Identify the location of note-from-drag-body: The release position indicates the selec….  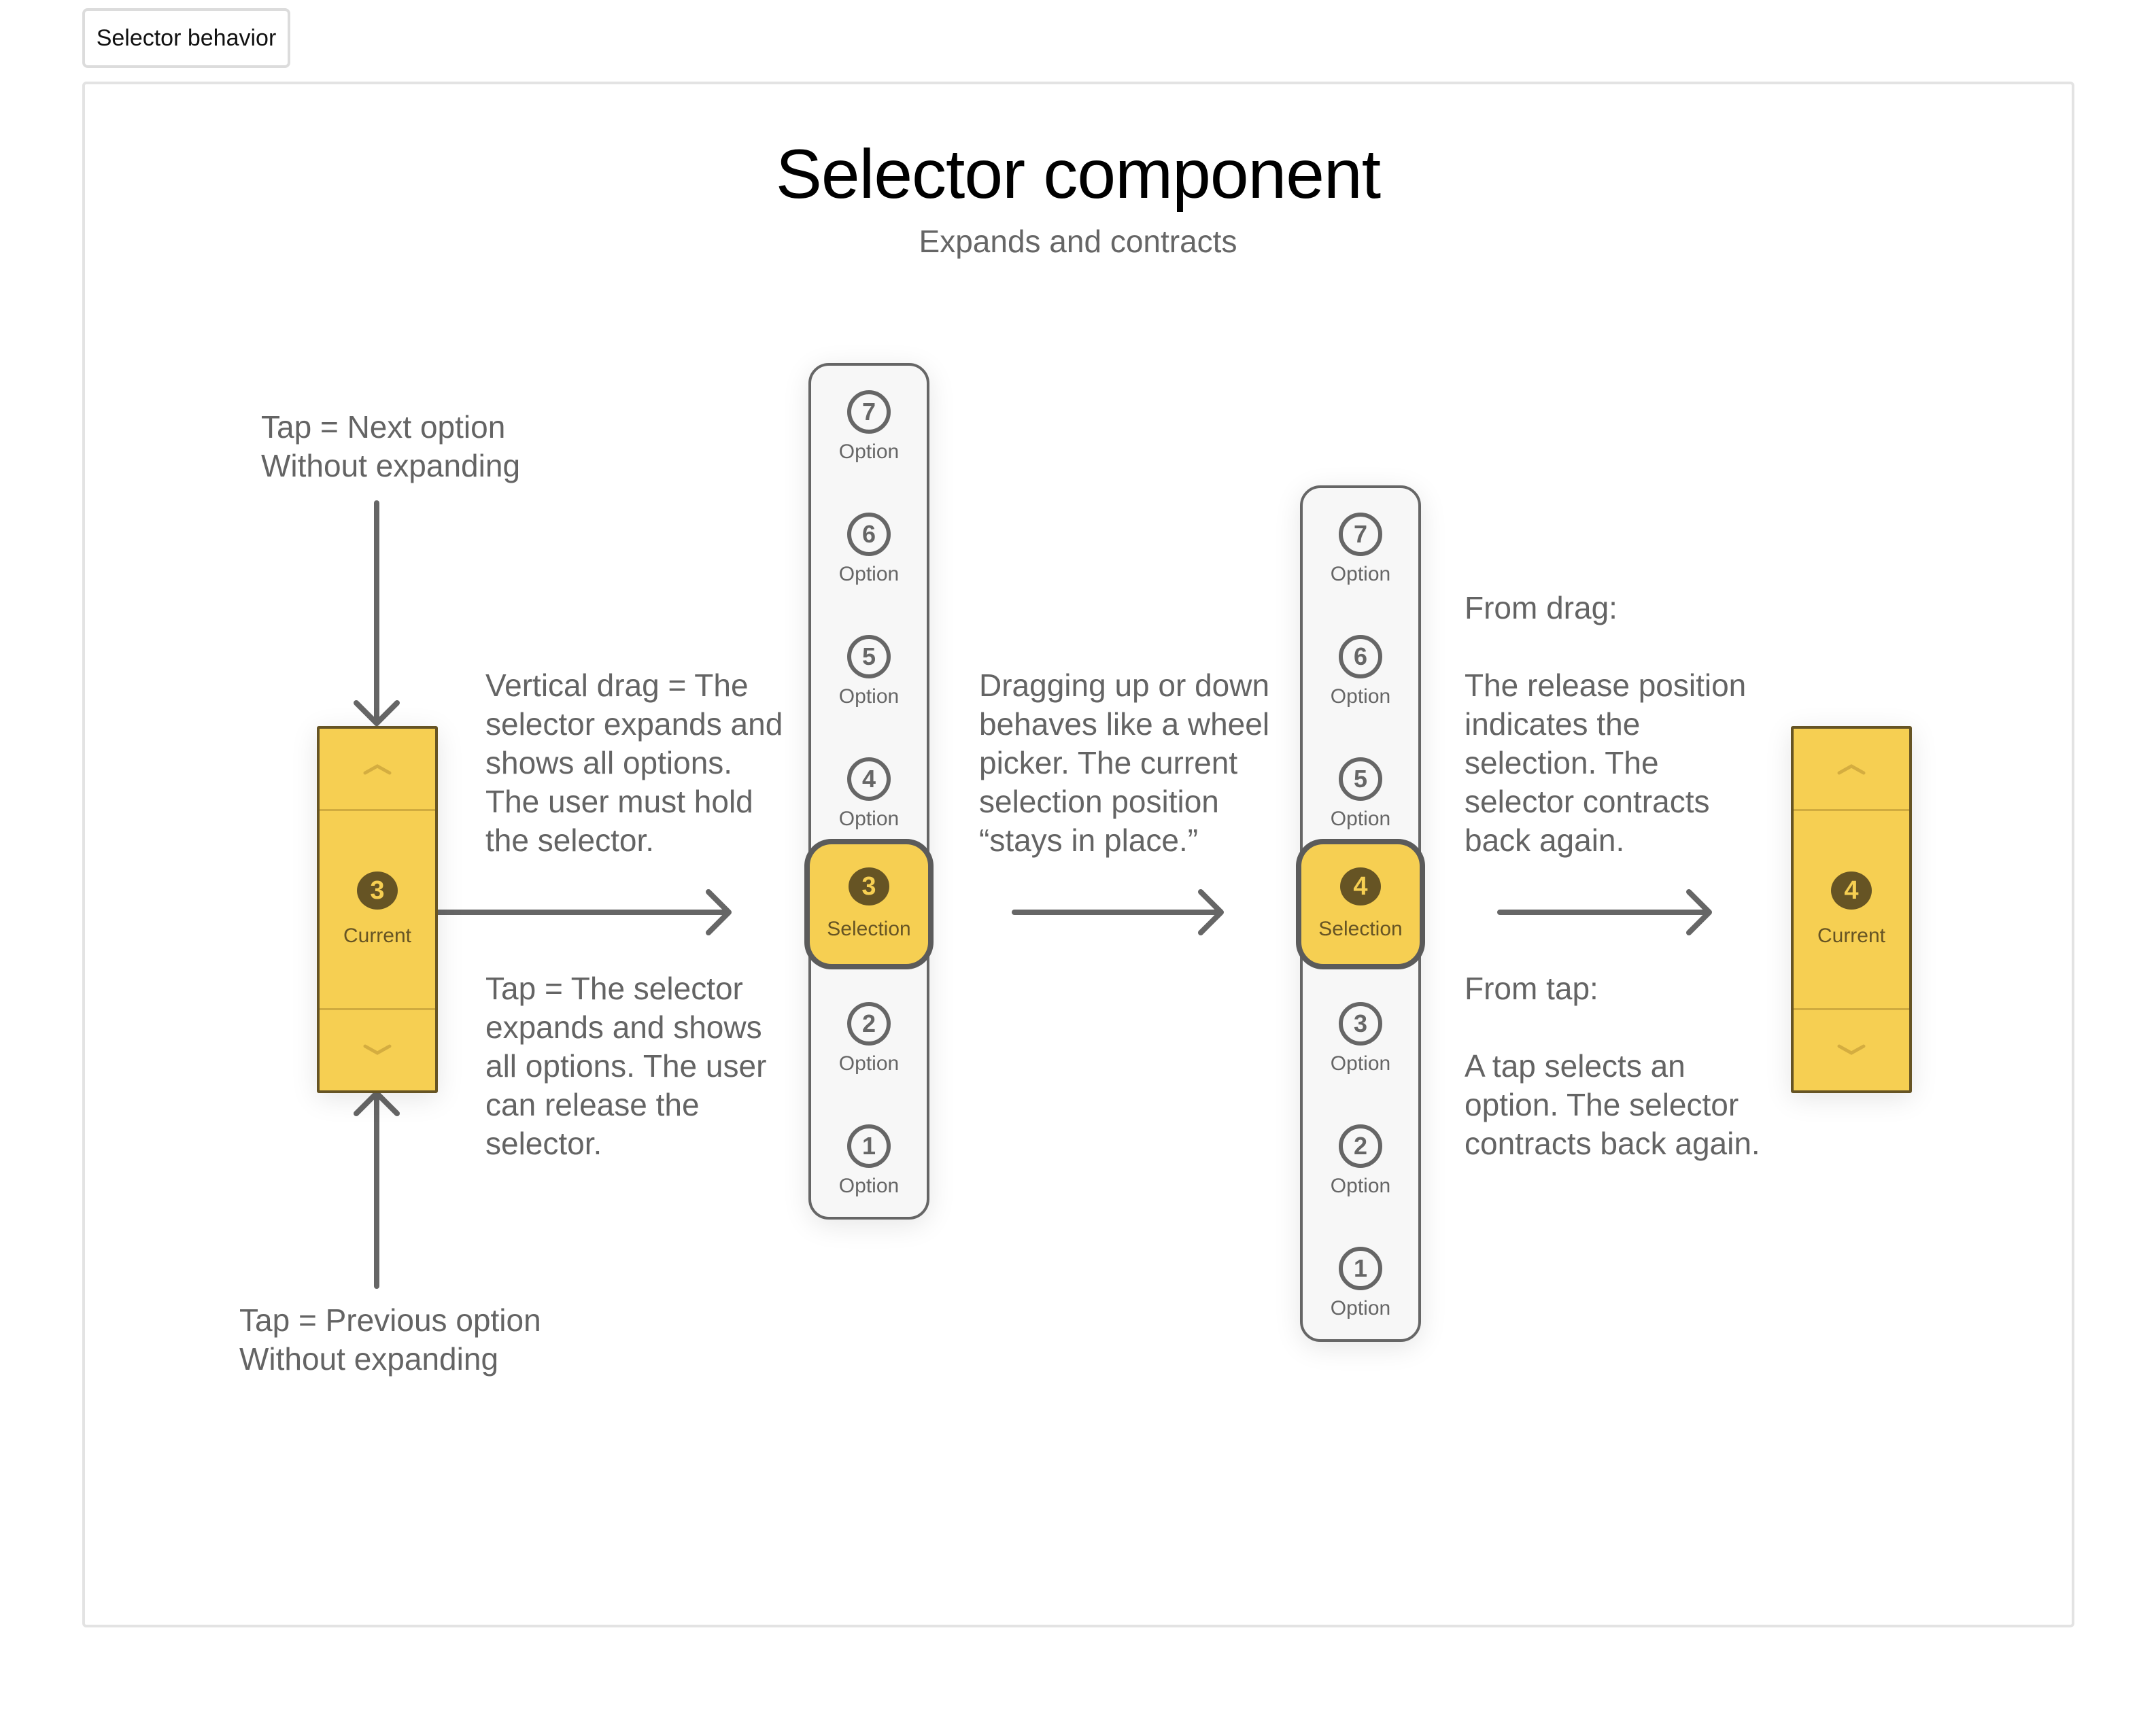
(1606, 763).